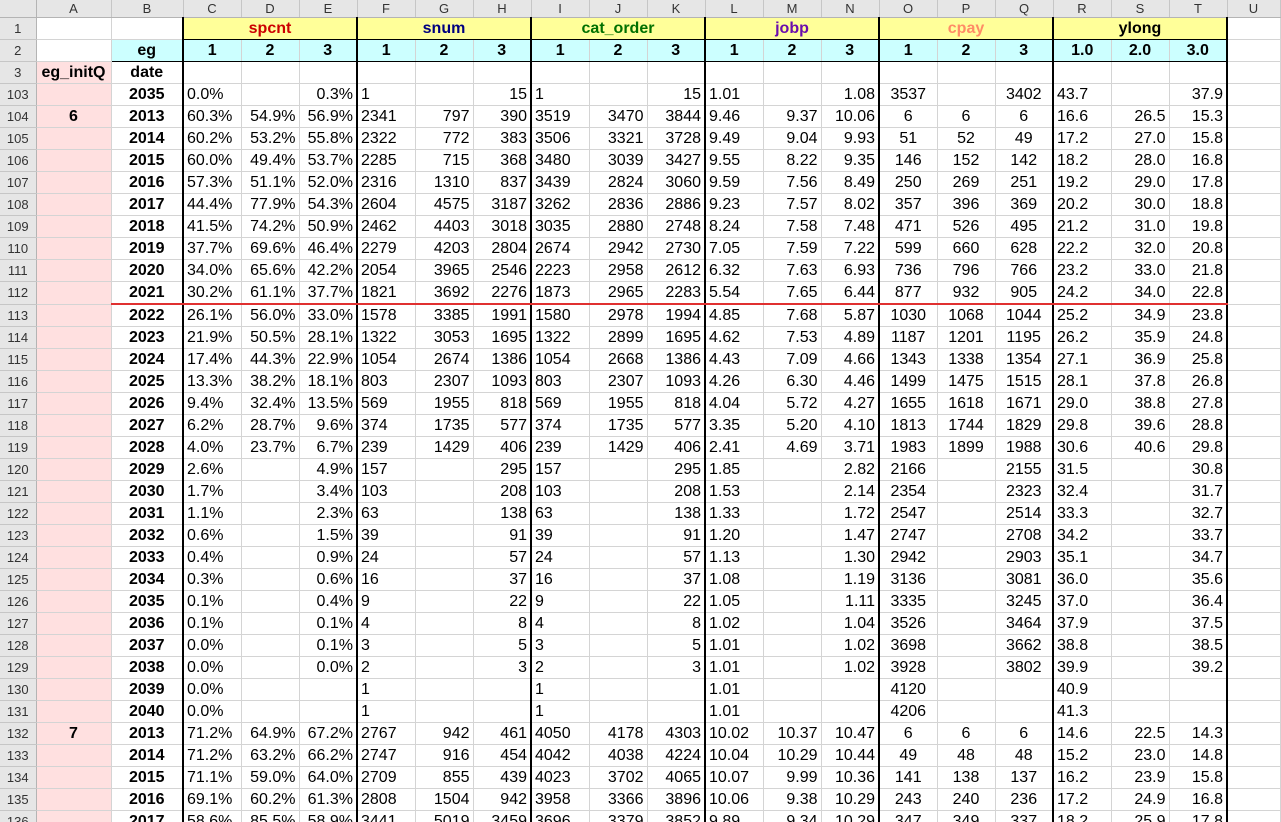 Image resolution: width=1281 pixels, height=822 pixels. What do you see at coordinates (1198, 777) in the screenshot?
I see `value-cell: 15.8` at bounding box center [1198, 777].